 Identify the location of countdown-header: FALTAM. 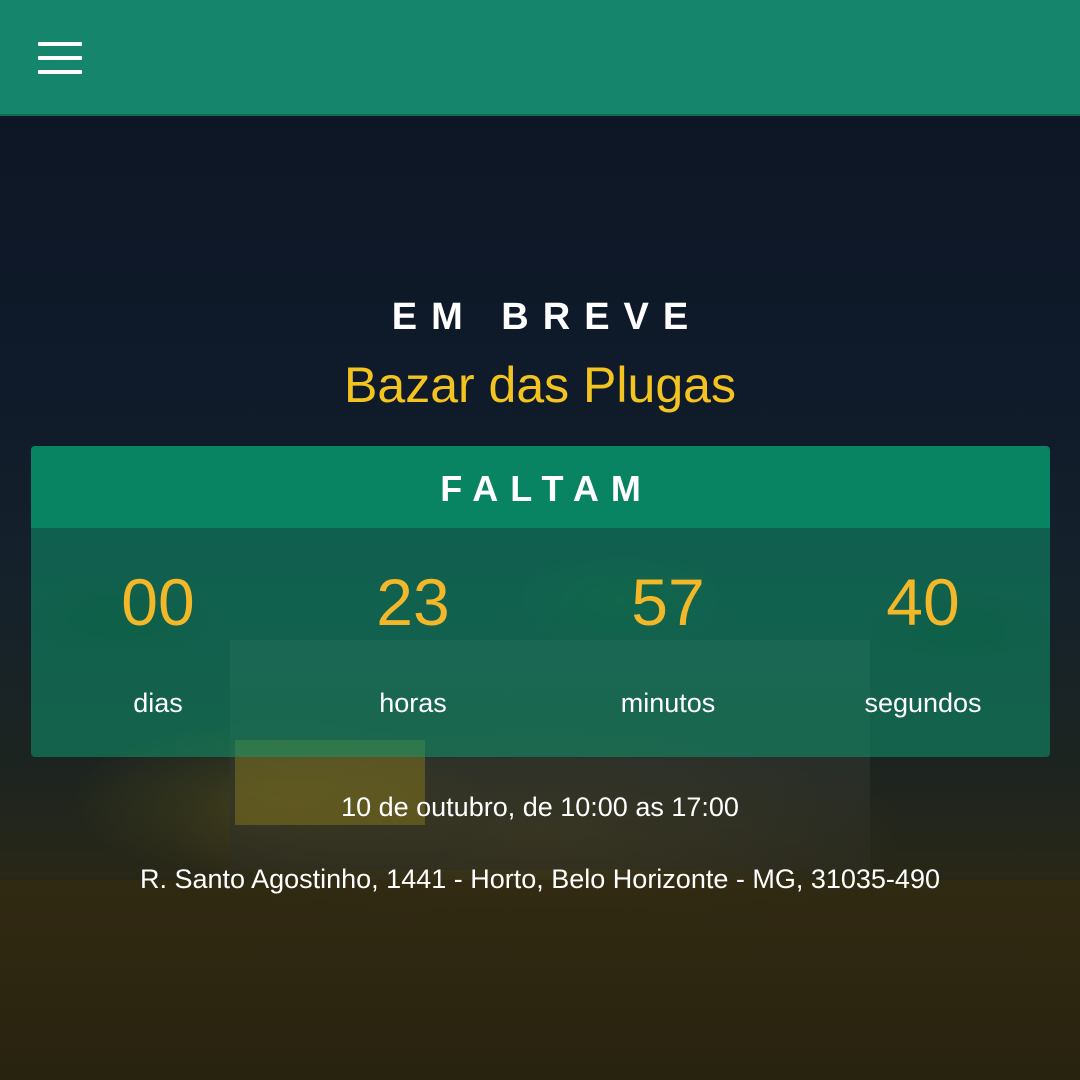
(540, 487).